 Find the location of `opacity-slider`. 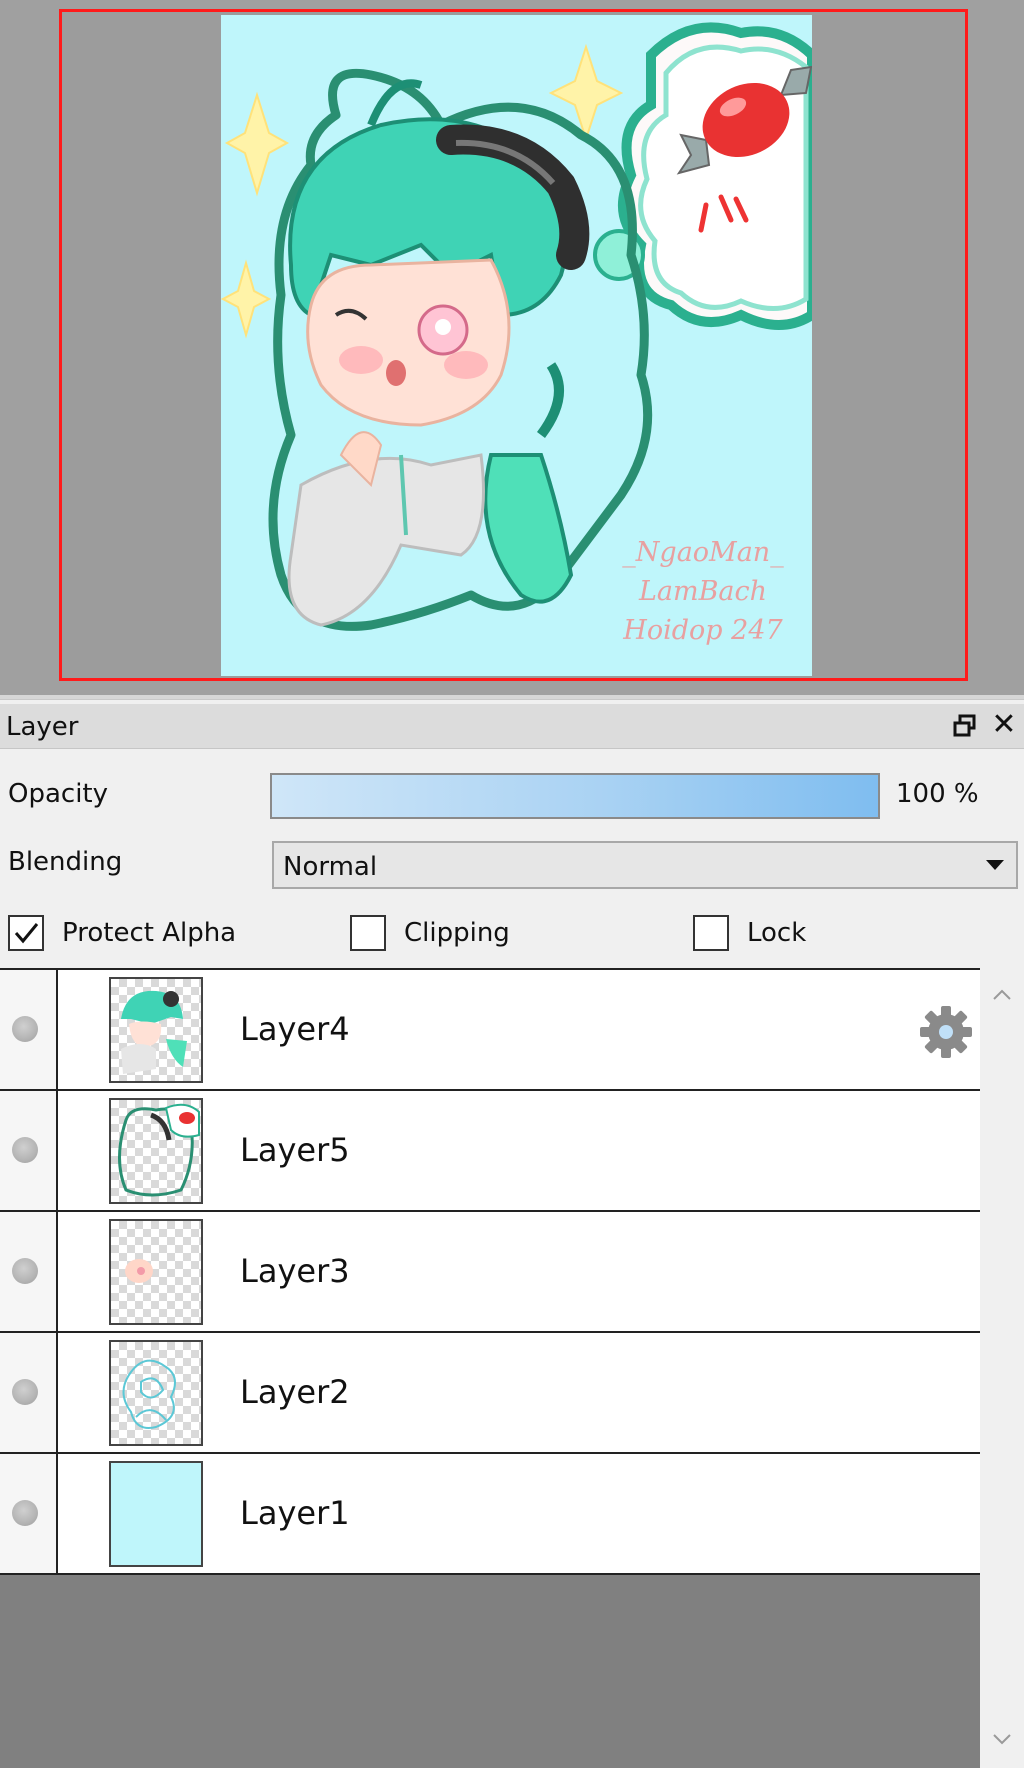

opacity-slider is located at coordinates (575, 796).